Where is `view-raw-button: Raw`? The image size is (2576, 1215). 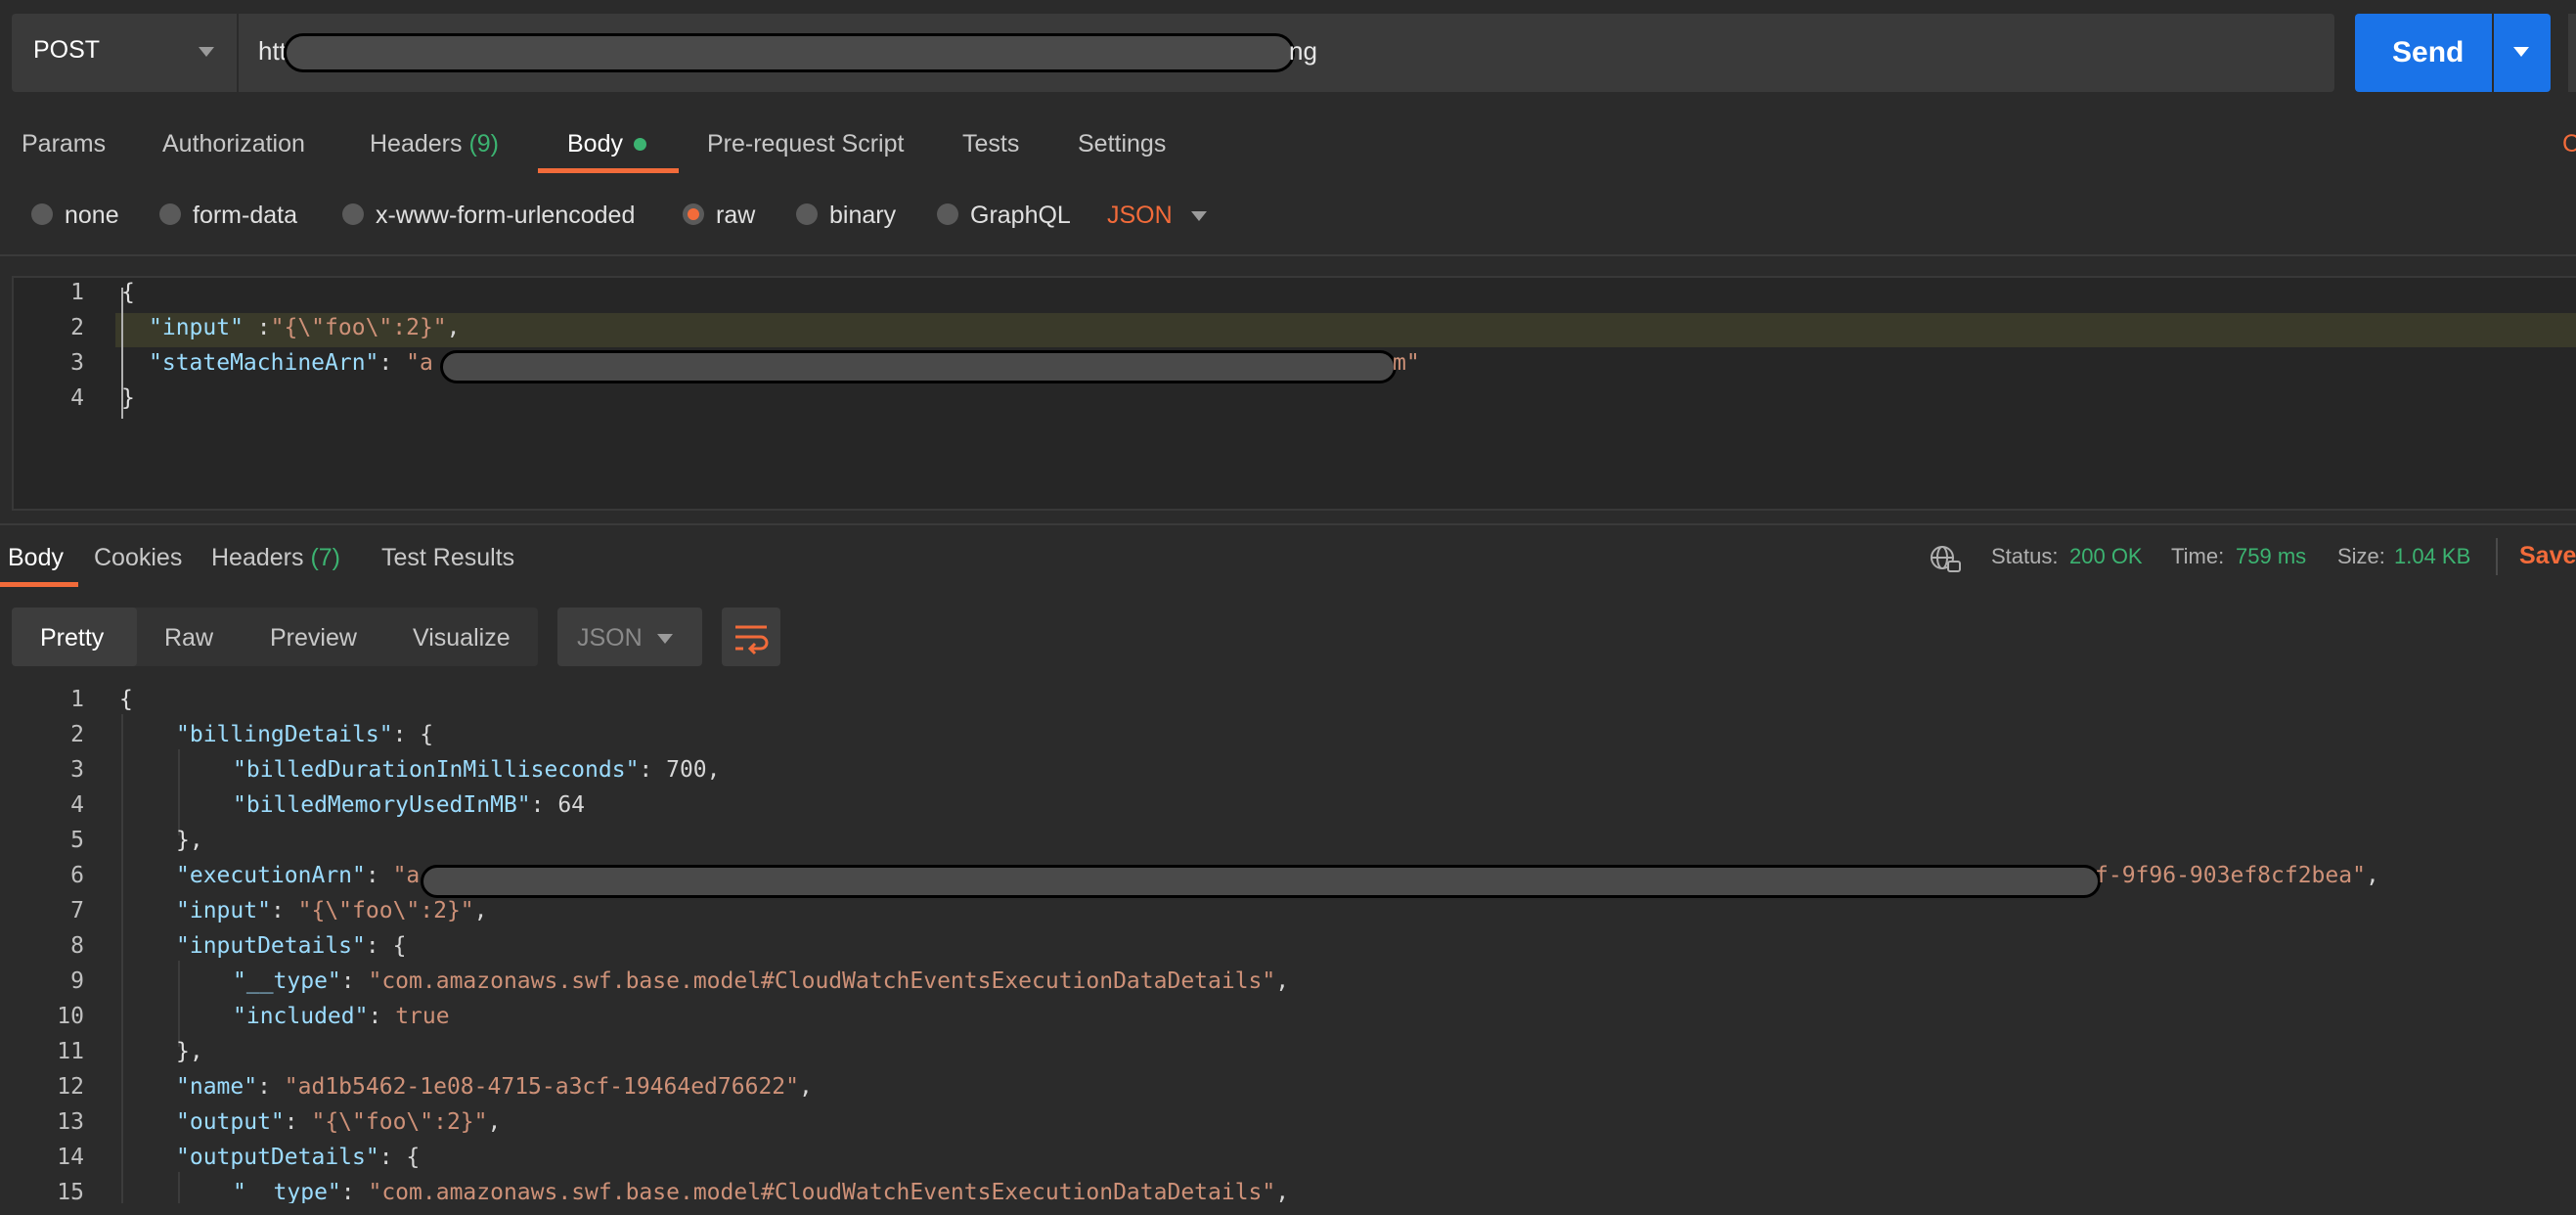 view-raw-button: Raw is located at coordinates (188, 638).